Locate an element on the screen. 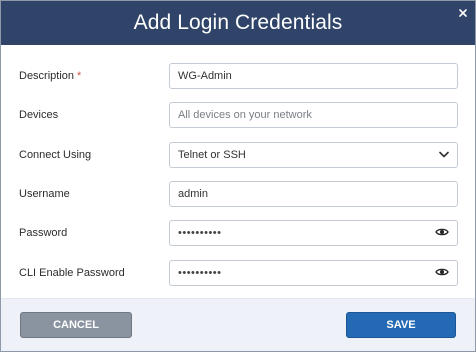 Image resolution: width=476 pixels, height=352 pixels. devices-input is located at coordinates (313, 115).